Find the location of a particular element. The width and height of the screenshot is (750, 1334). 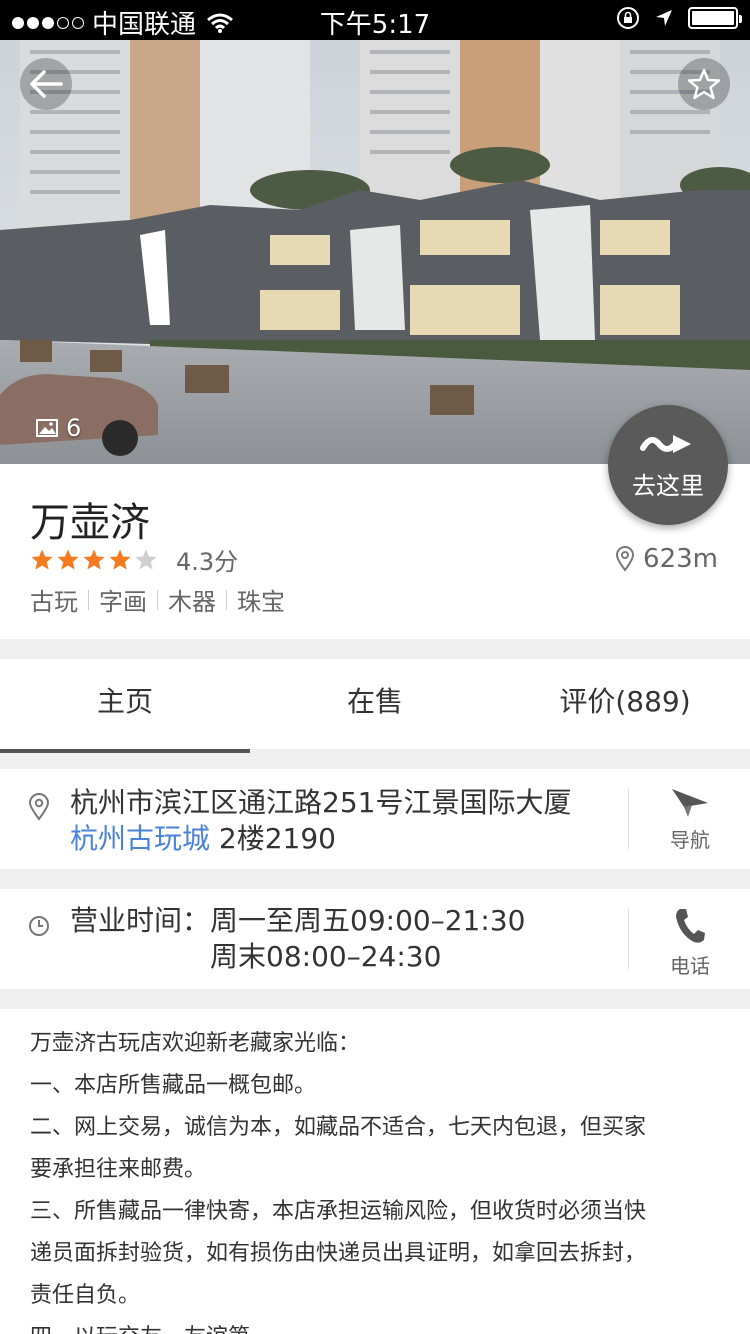

shop-distance: 623m is located at coordinates (666, 559).